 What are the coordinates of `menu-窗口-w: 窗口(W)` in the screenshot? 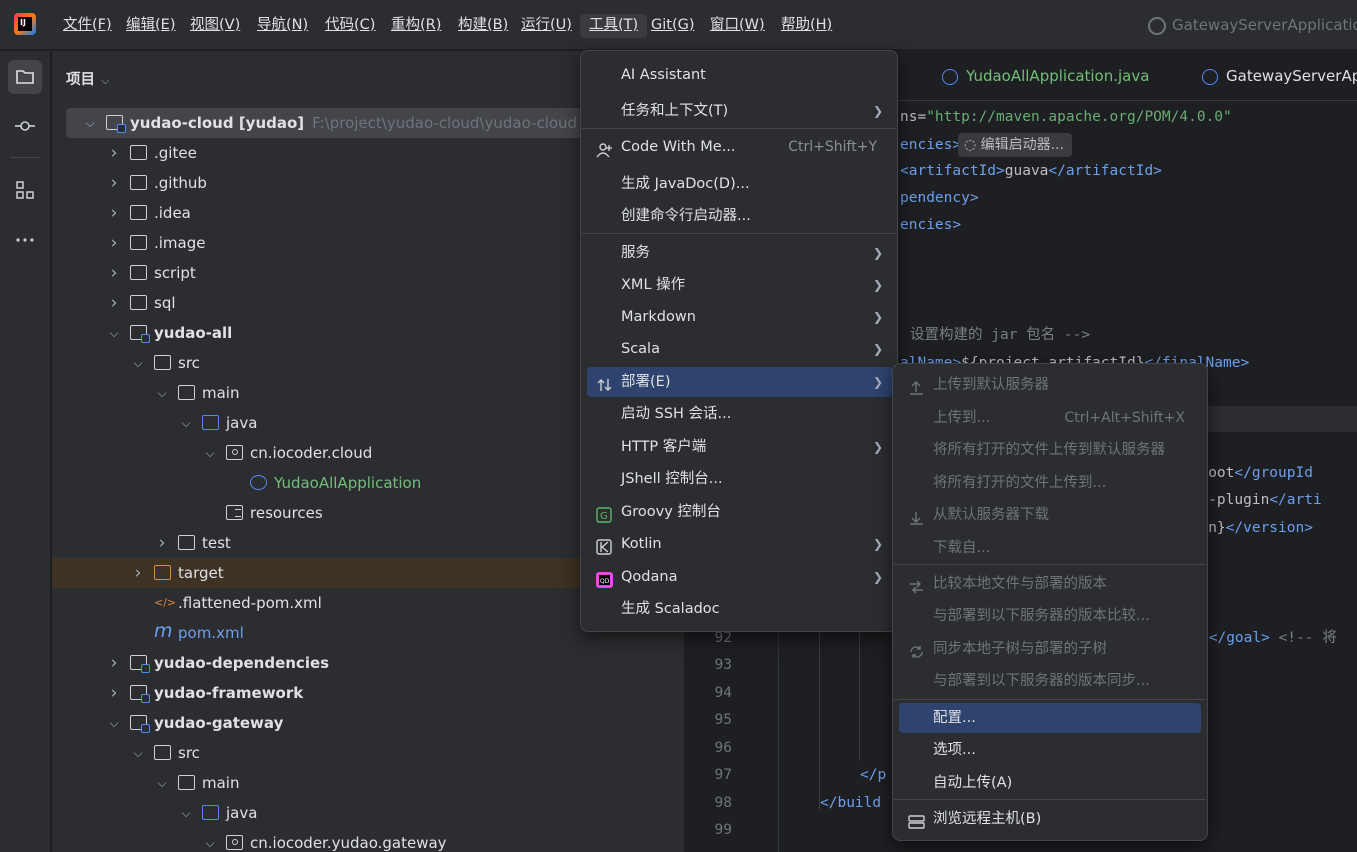 It's located at (737, 26).